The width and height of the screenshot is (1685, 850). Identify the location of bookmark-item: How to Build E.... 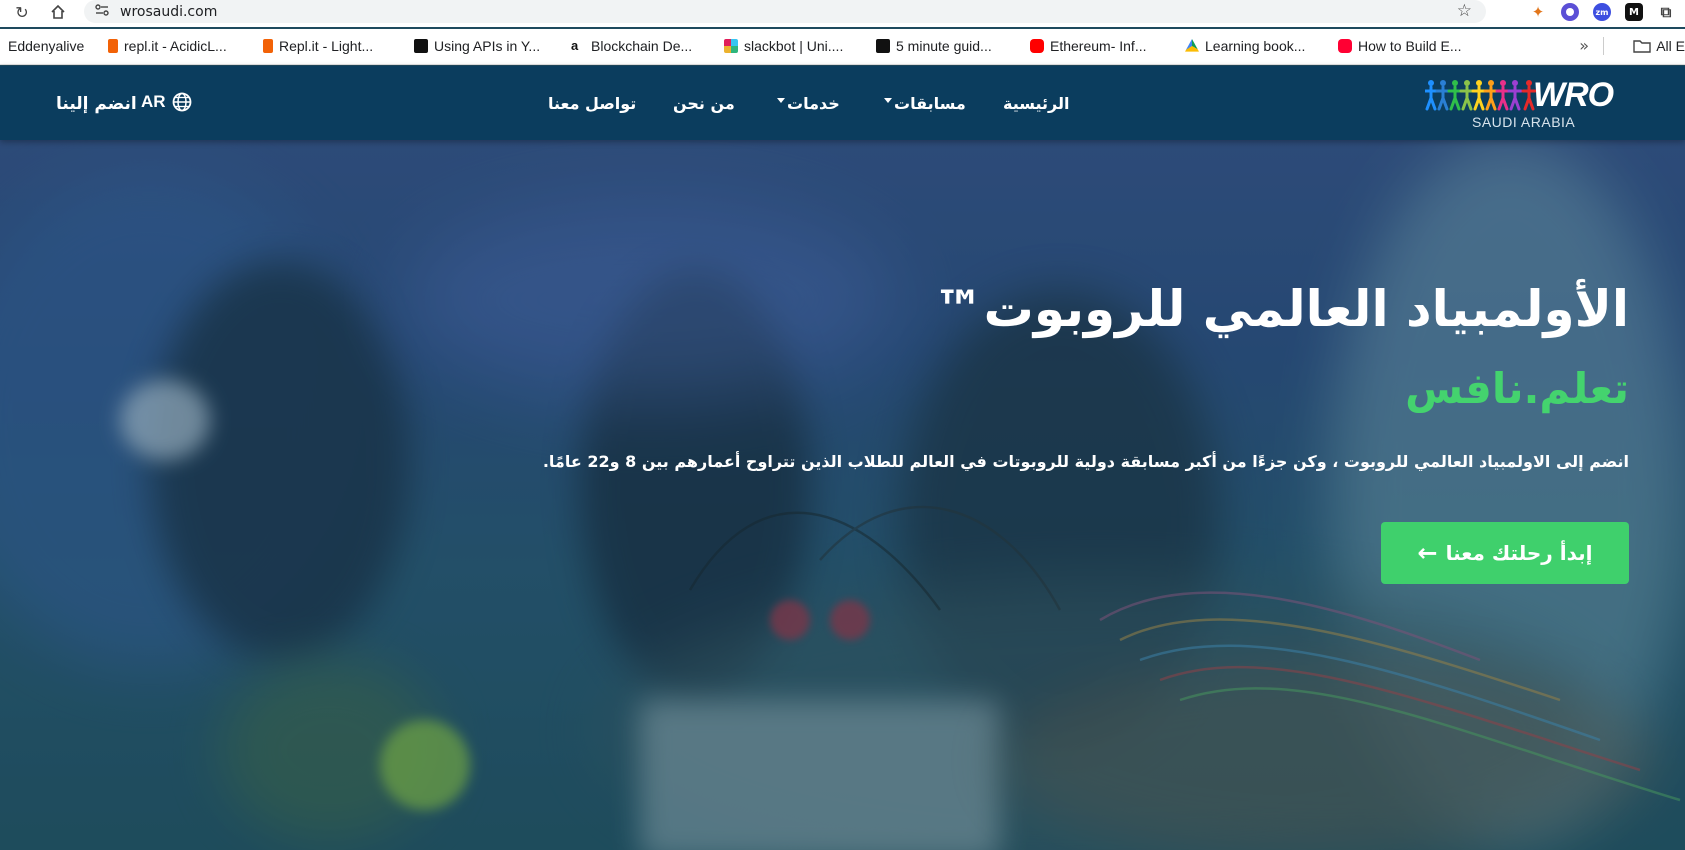
(1400, 46).